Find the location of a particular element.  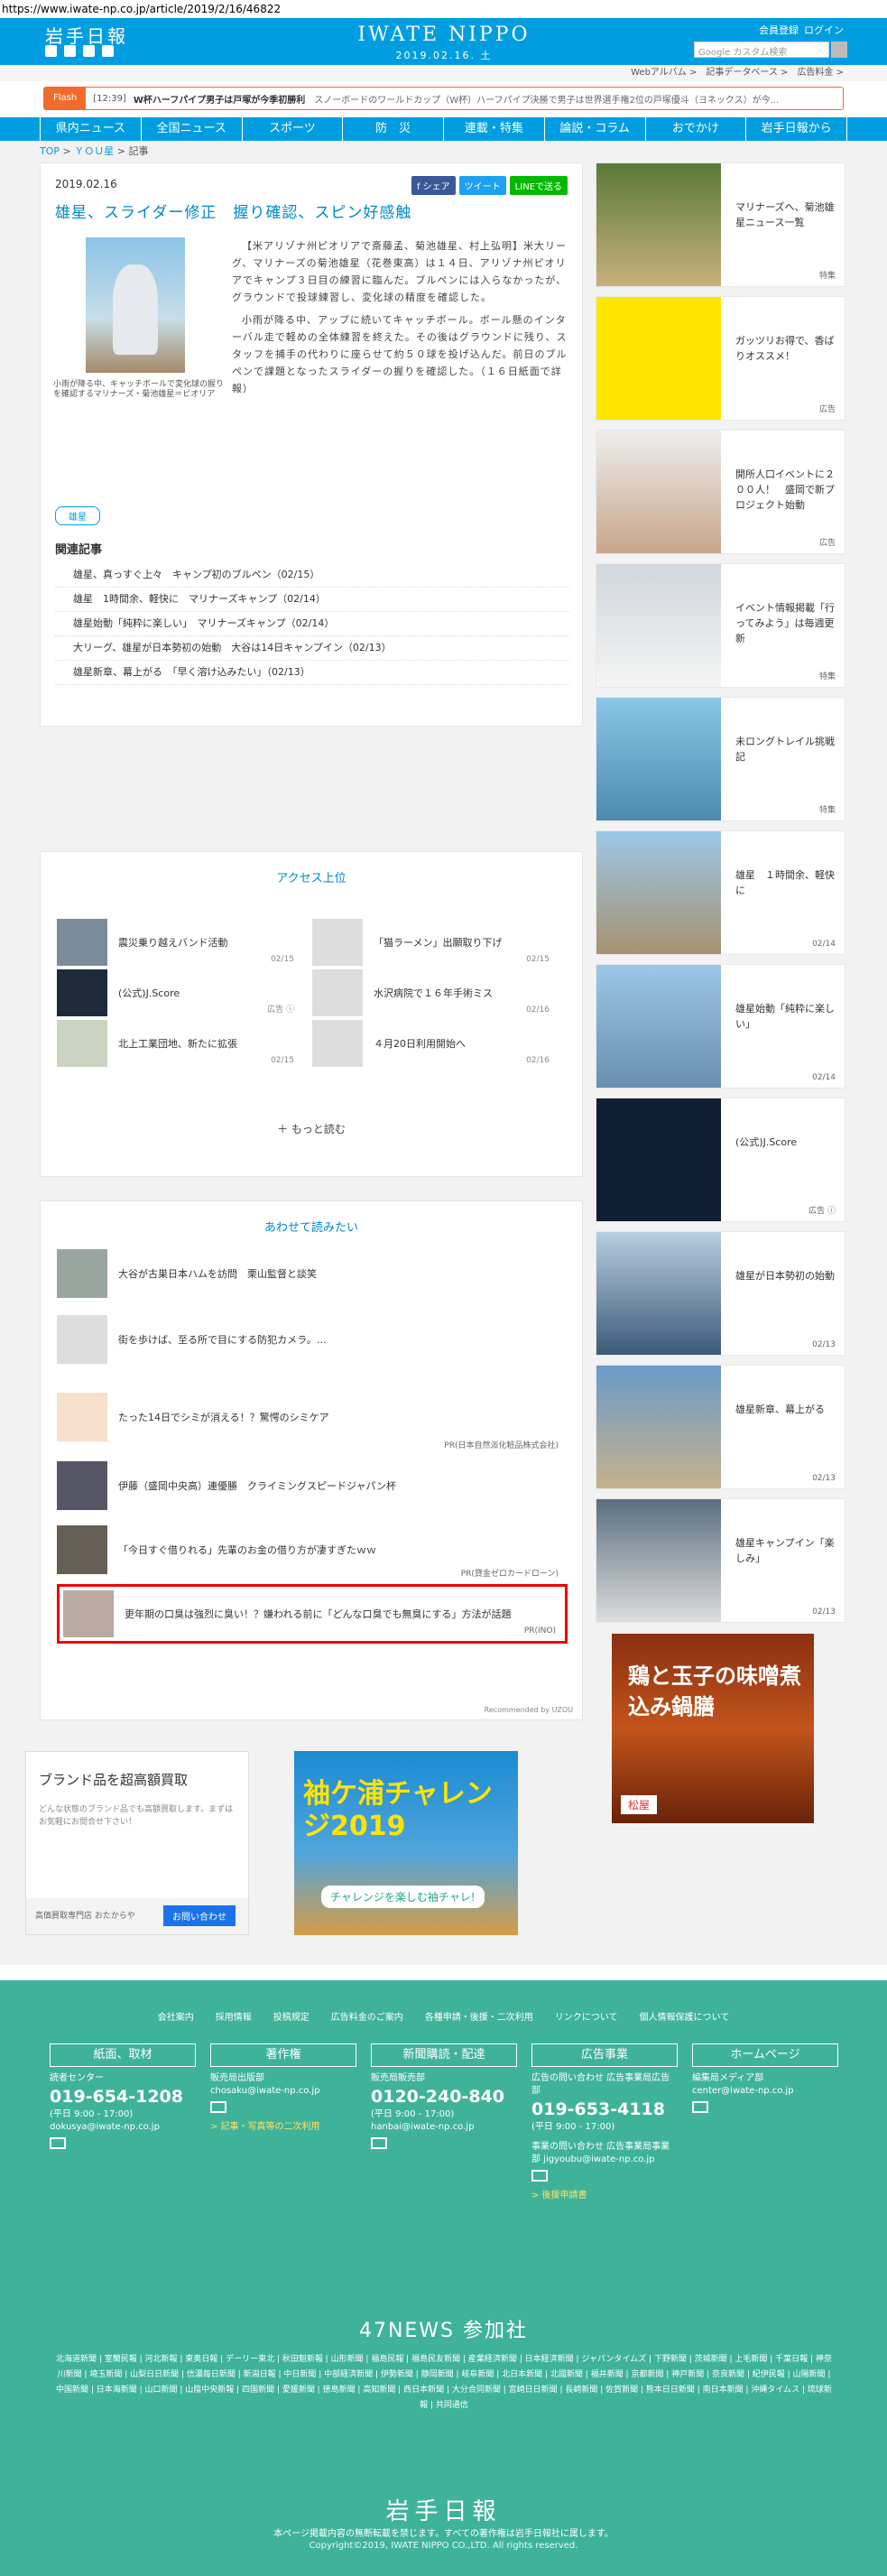

contact-button: お問い合わせ is located at coordinates (200, 1915).